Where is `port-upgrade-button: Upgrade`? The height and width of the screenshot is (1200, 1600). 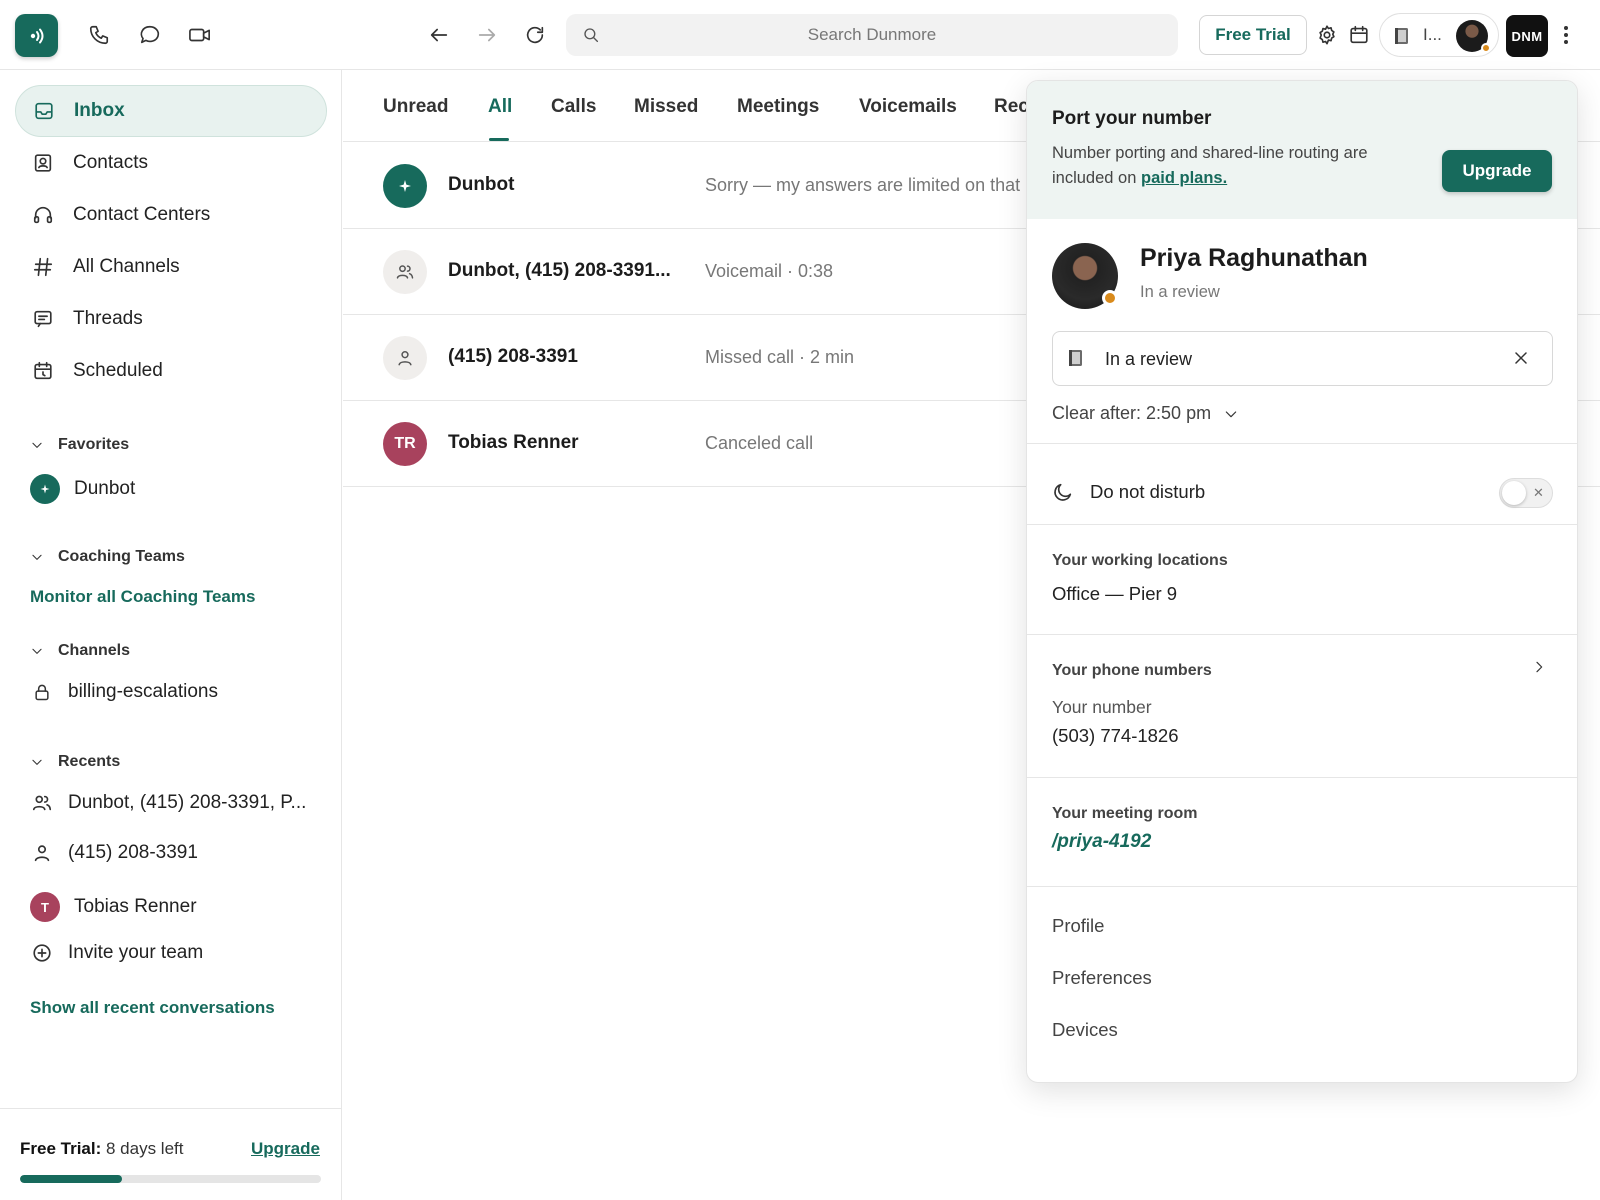 port-upgrade-button: Upgrade is located at coordinates (1497, 171).